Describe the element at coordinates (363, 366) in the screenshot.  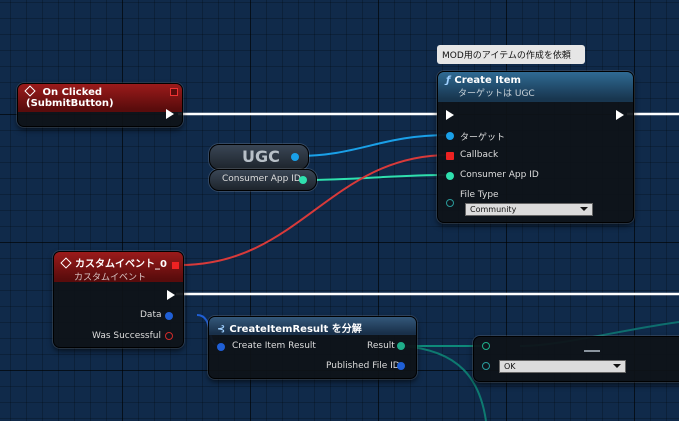
I see `published-file-id-label: Published File ID` at that location.